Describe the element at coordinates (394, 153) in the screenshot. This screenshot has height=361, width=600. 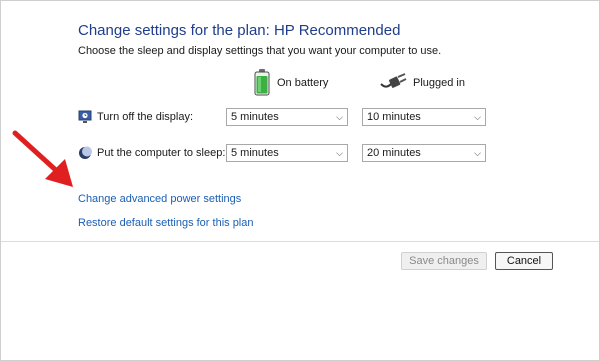
I see `select-value: 20 minutes` at that location.